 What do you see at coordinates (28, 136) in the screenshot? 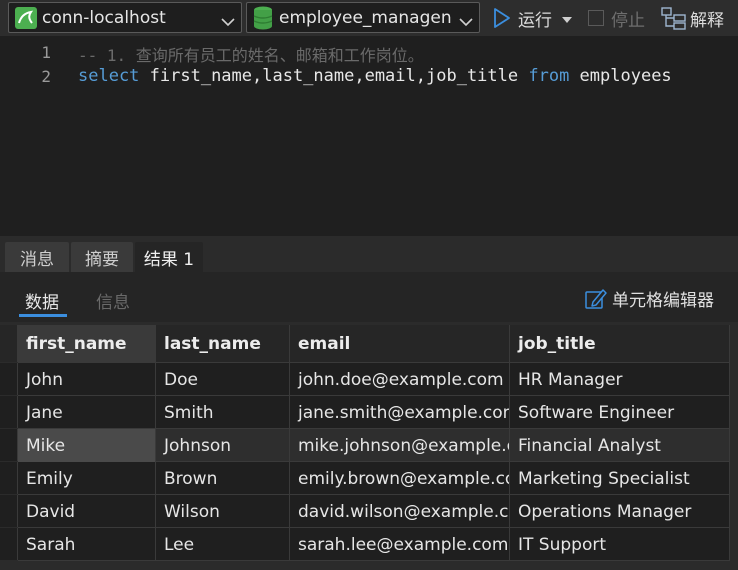
I see `line-number-gutter: 1 2` at bounding box center [28, 136].